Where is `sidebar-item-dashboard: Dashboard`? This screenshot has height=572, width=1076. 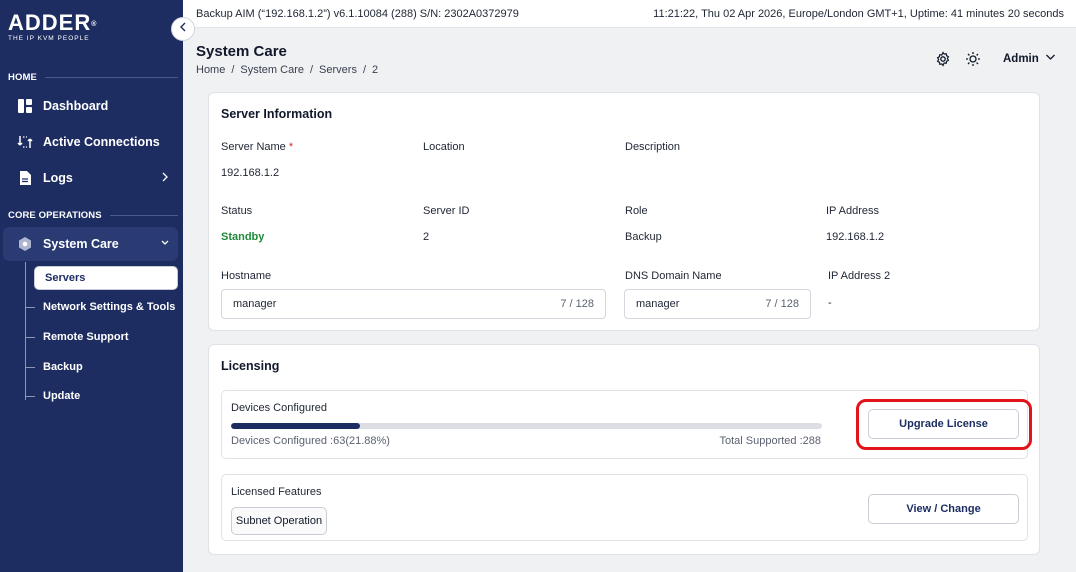 sidebar-item-dashboard: Dashboard is located at coordinates (90, 106).